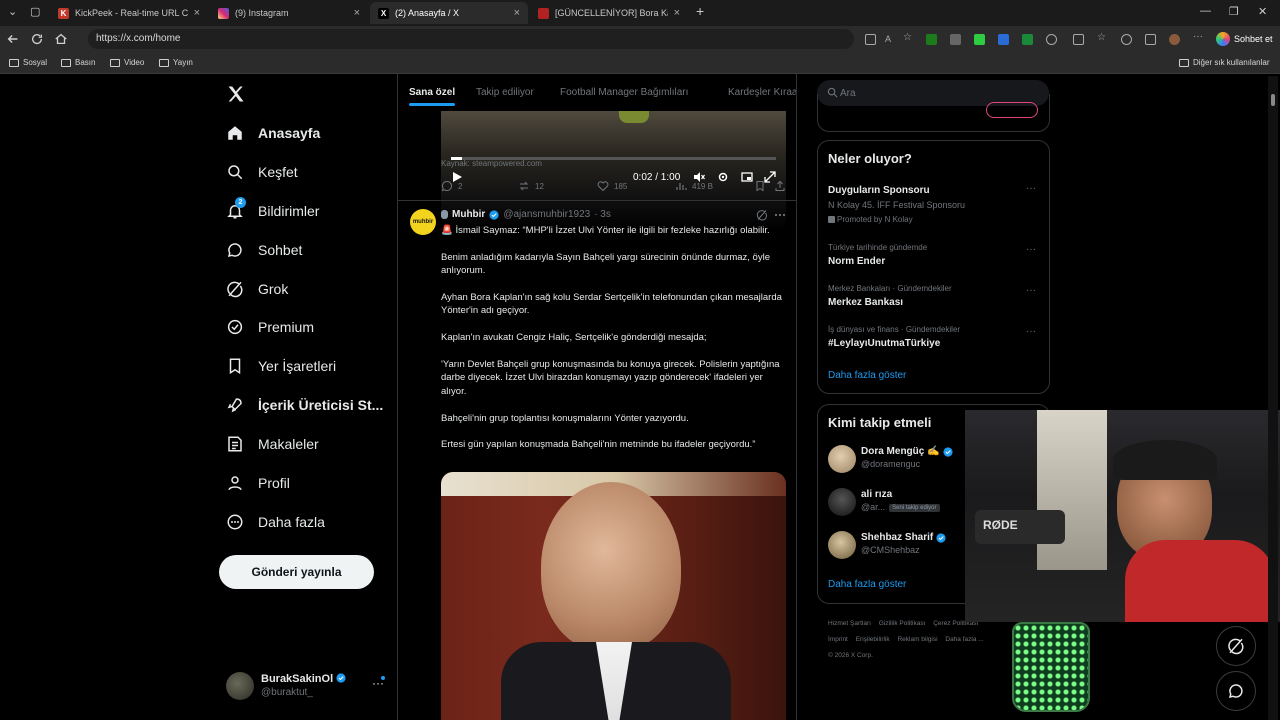 The width and height of the screenshot is (1280, 720). I want to click on refresh-icon, so click(37, 39).